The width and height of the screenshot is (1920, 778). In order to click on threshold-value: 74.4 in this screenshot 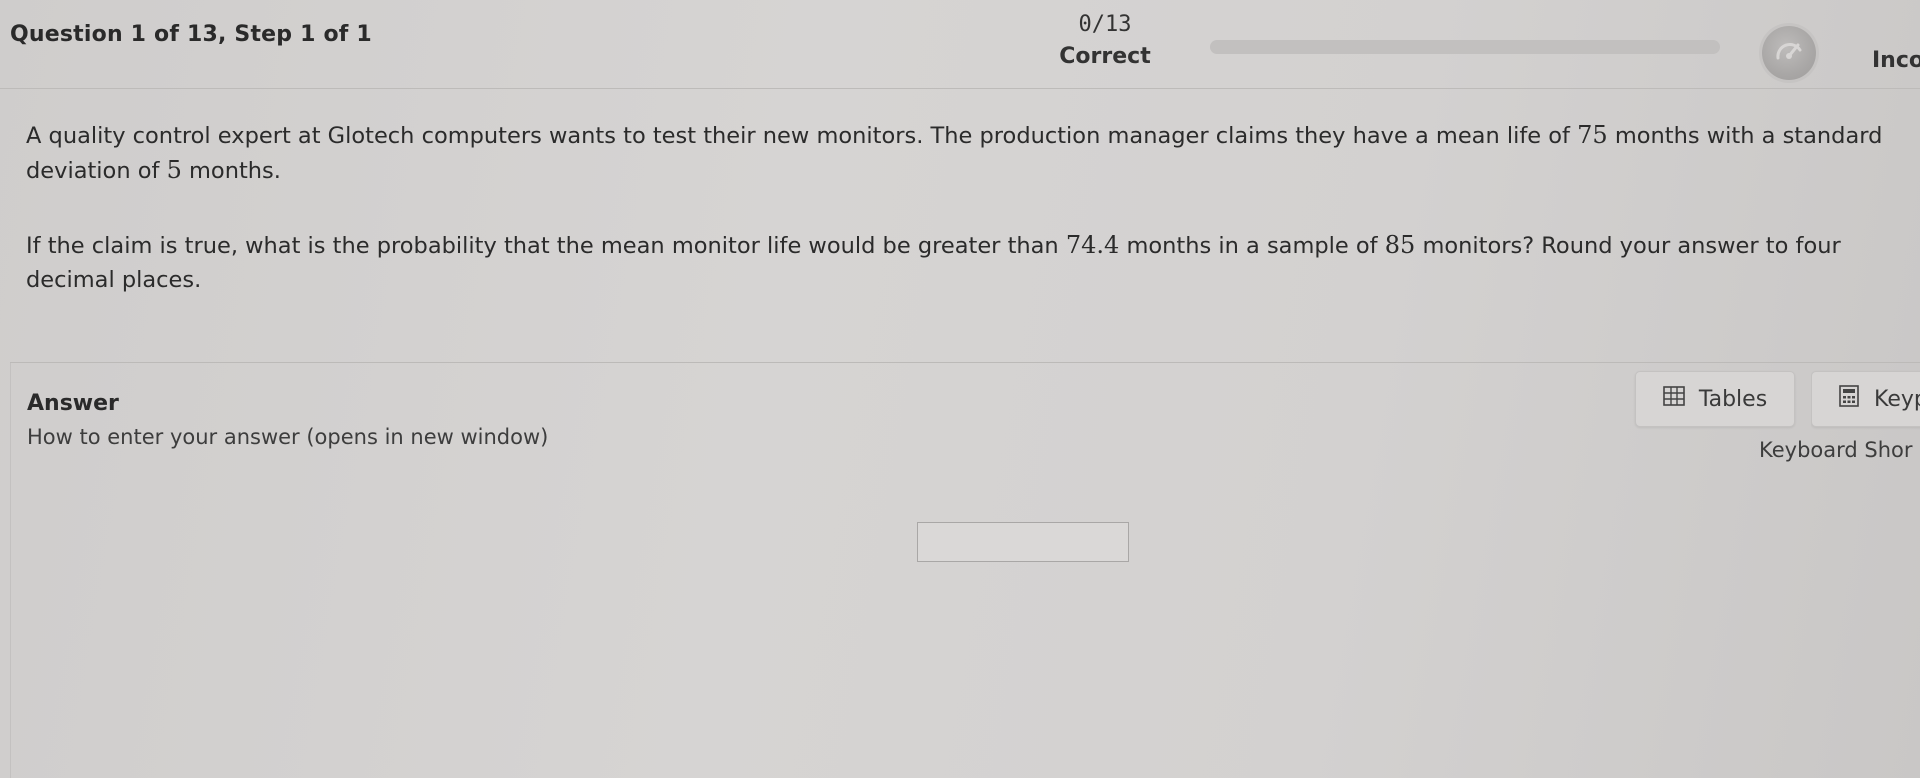, I will do `click(1092, 245)`.